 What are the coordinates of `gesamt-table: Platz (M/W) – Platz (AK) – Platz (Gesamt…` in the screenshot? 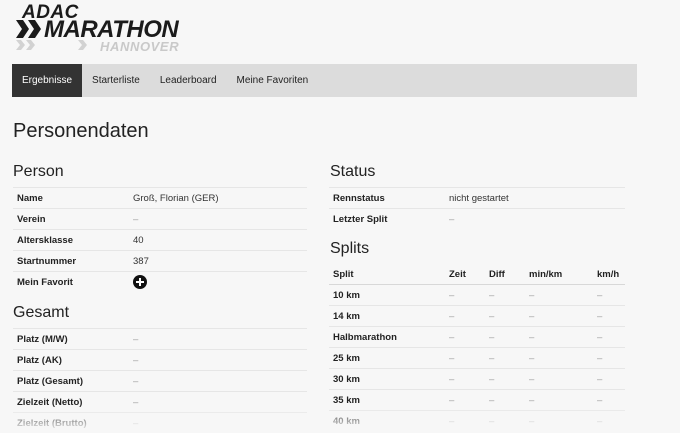 It's located at (160, 380).